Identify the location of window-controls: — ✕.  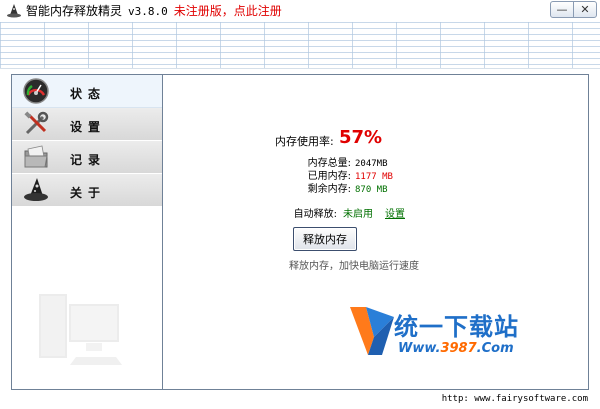
(573, 9).